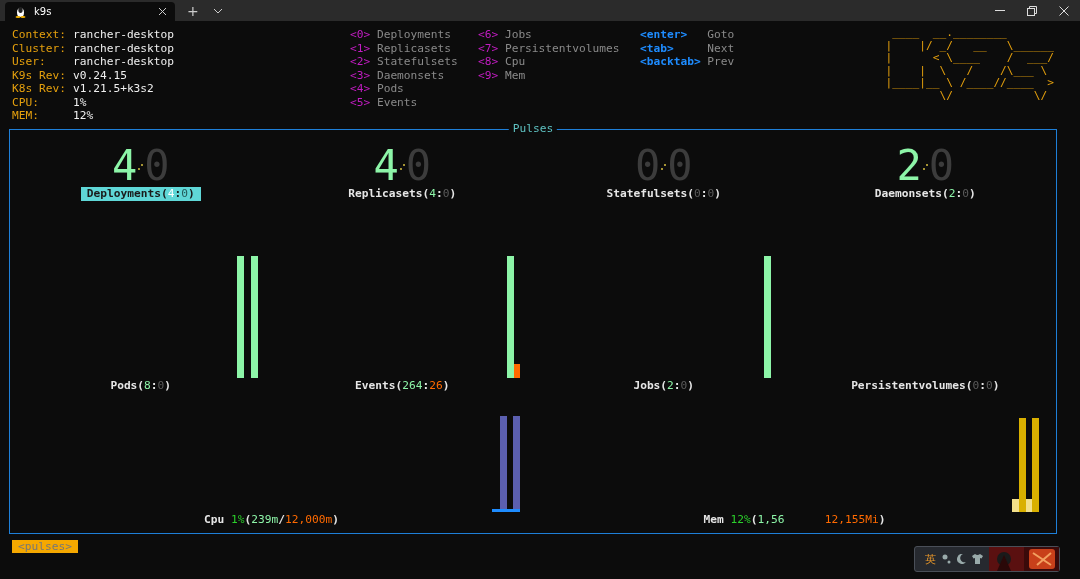 The width and height of the screenshot is (1080, 579). Describe the element at coordinates (664, 35) in the screenshot. I see `hotkey: <enter>` at that location.